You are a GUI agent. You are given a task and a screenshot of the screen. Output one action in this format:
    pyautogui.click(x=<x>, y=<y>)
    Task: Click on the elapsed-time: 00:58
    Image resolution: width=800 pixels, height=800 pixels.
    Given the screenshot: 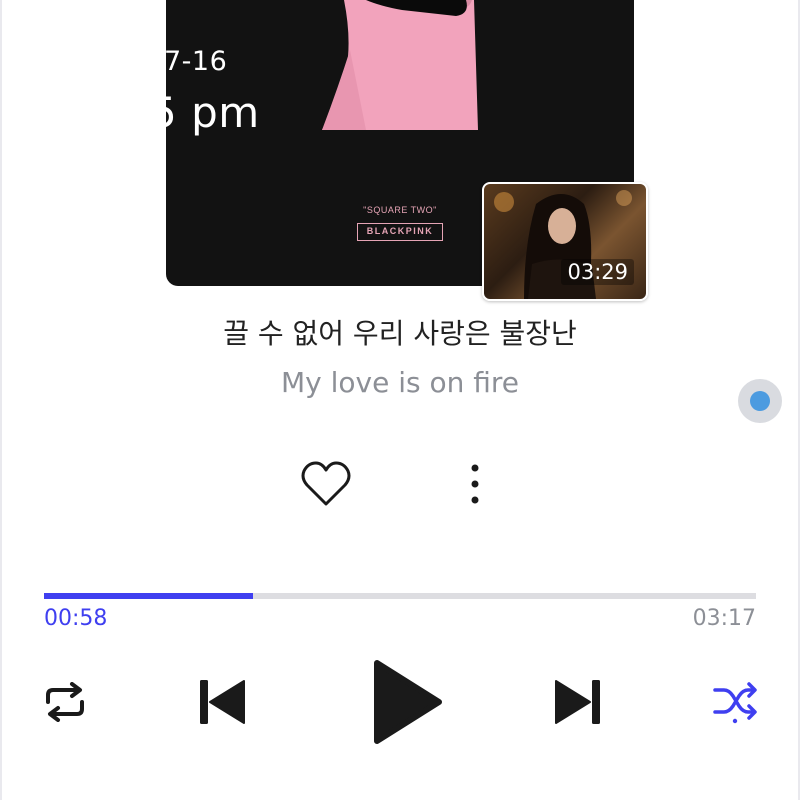 What is the action you would take?
    pyautogui.click(x=76, y=618)
    